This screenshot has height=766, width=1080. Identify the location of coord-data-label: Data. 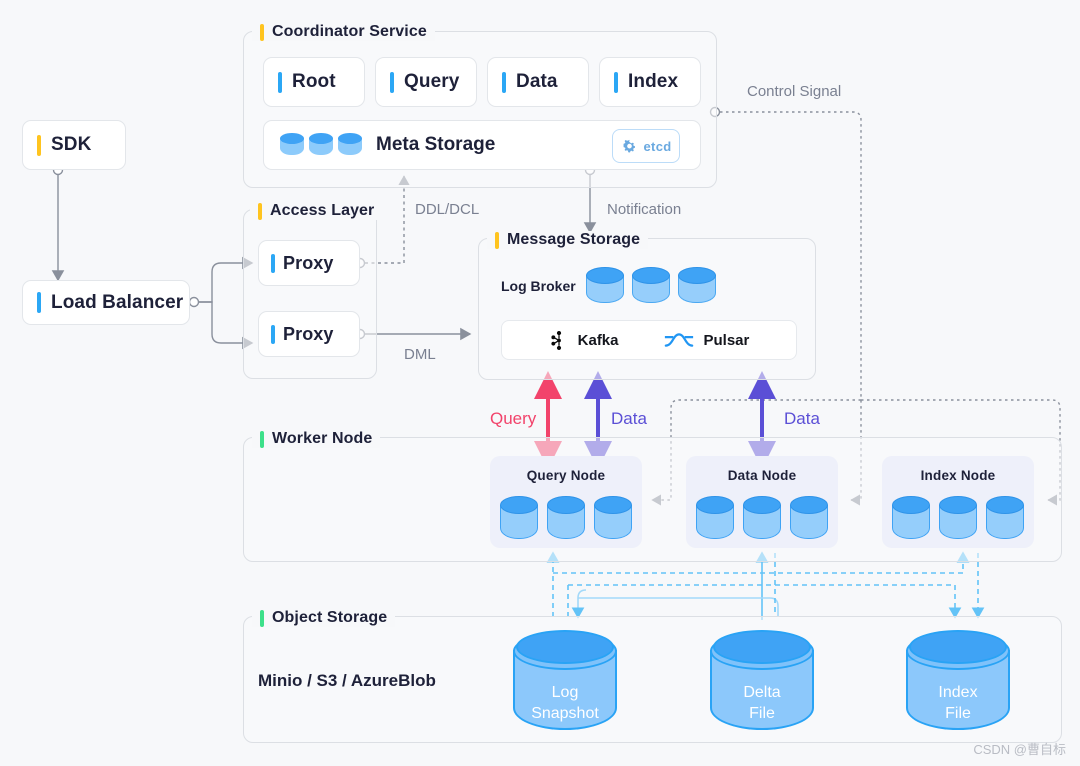
(537, 81).